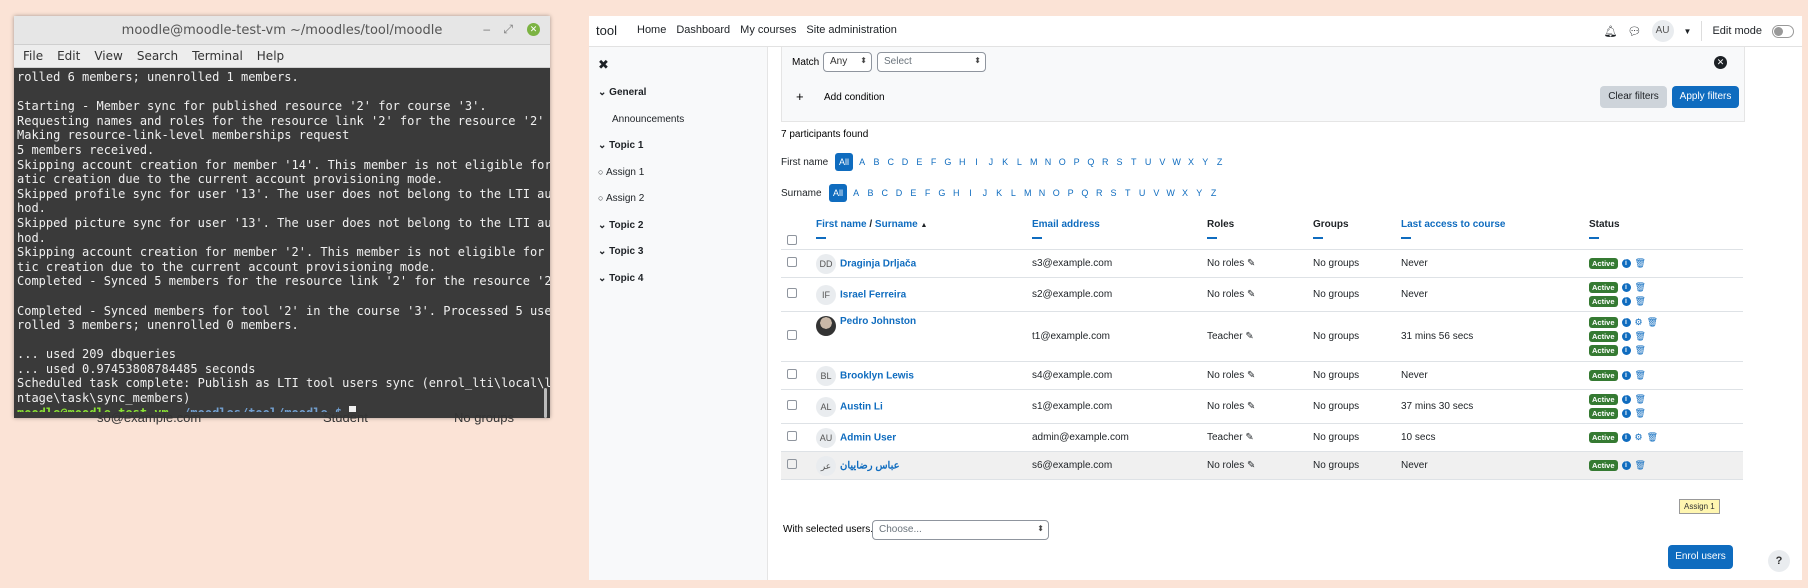 Image resolution: width=1808 pixels, height=588 pixels. I want to click on firstname-letter-i: I, so click(976, 162).